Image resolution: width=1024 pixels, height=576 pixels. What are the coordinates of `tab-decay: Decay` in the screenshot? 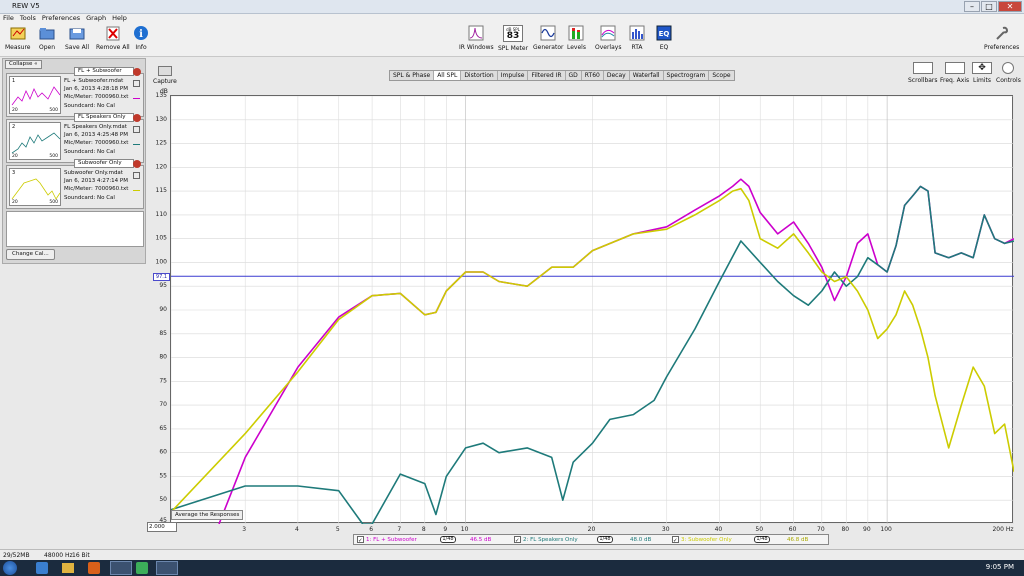 It's located at (617, 75).